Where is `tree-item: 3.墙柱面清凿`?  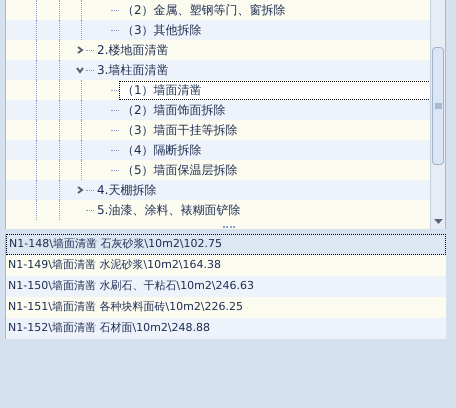
tree-item: 3.墙柱面清凿 is located at coordinates (133, 70).